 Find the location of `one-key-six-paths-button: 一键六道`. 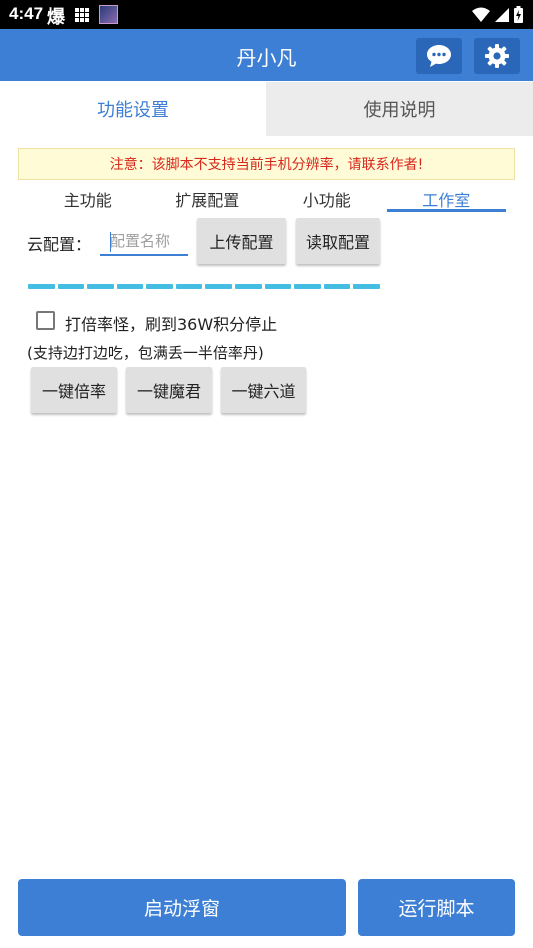

one-key-six-paths-button: 一键六道 is located at coordinates (263, 390).